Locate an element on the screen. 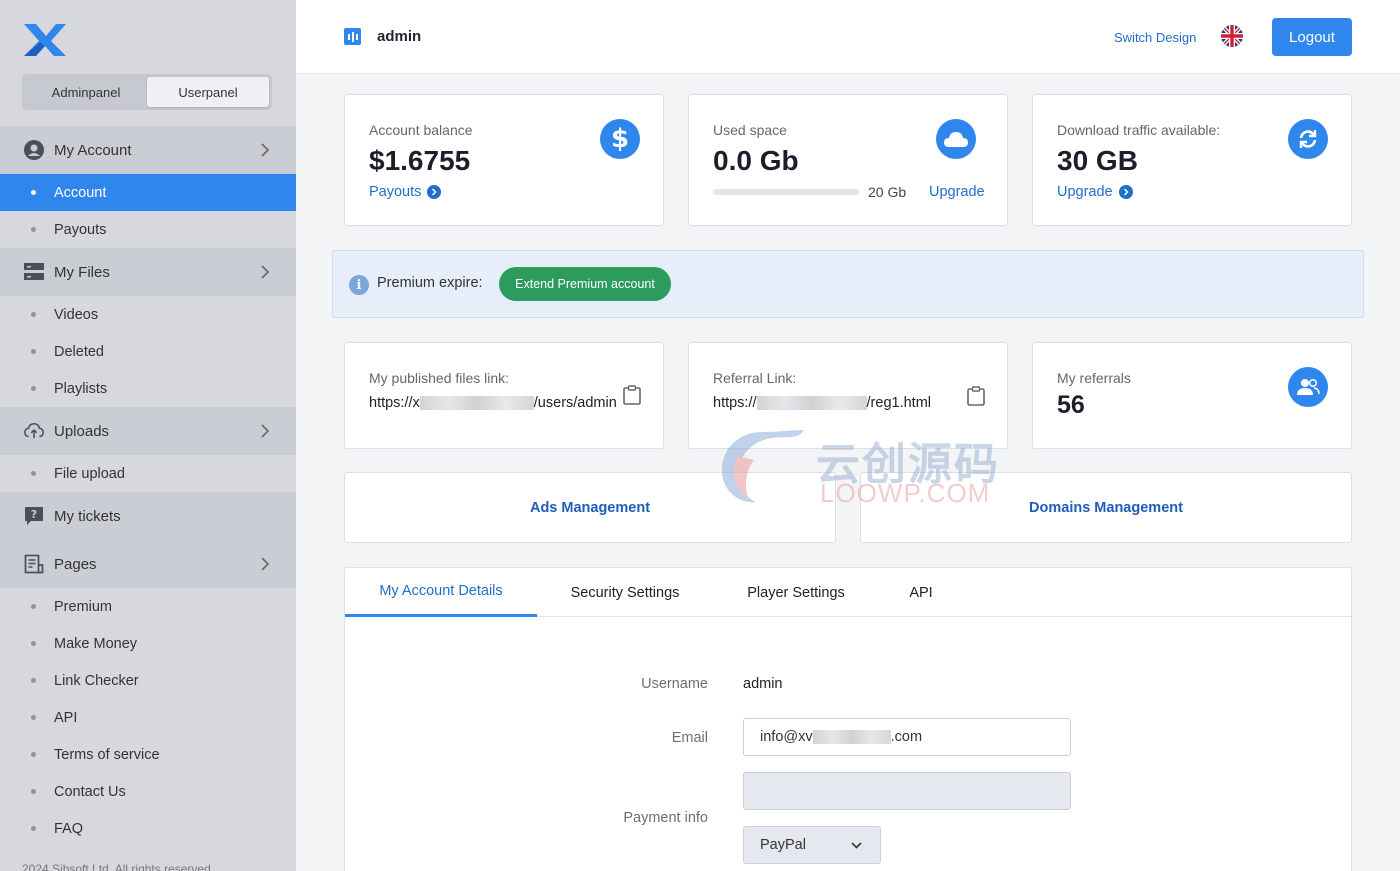 This screenshot has height=871, width=1400. used-space-progress is located at coordinates (786, 192).